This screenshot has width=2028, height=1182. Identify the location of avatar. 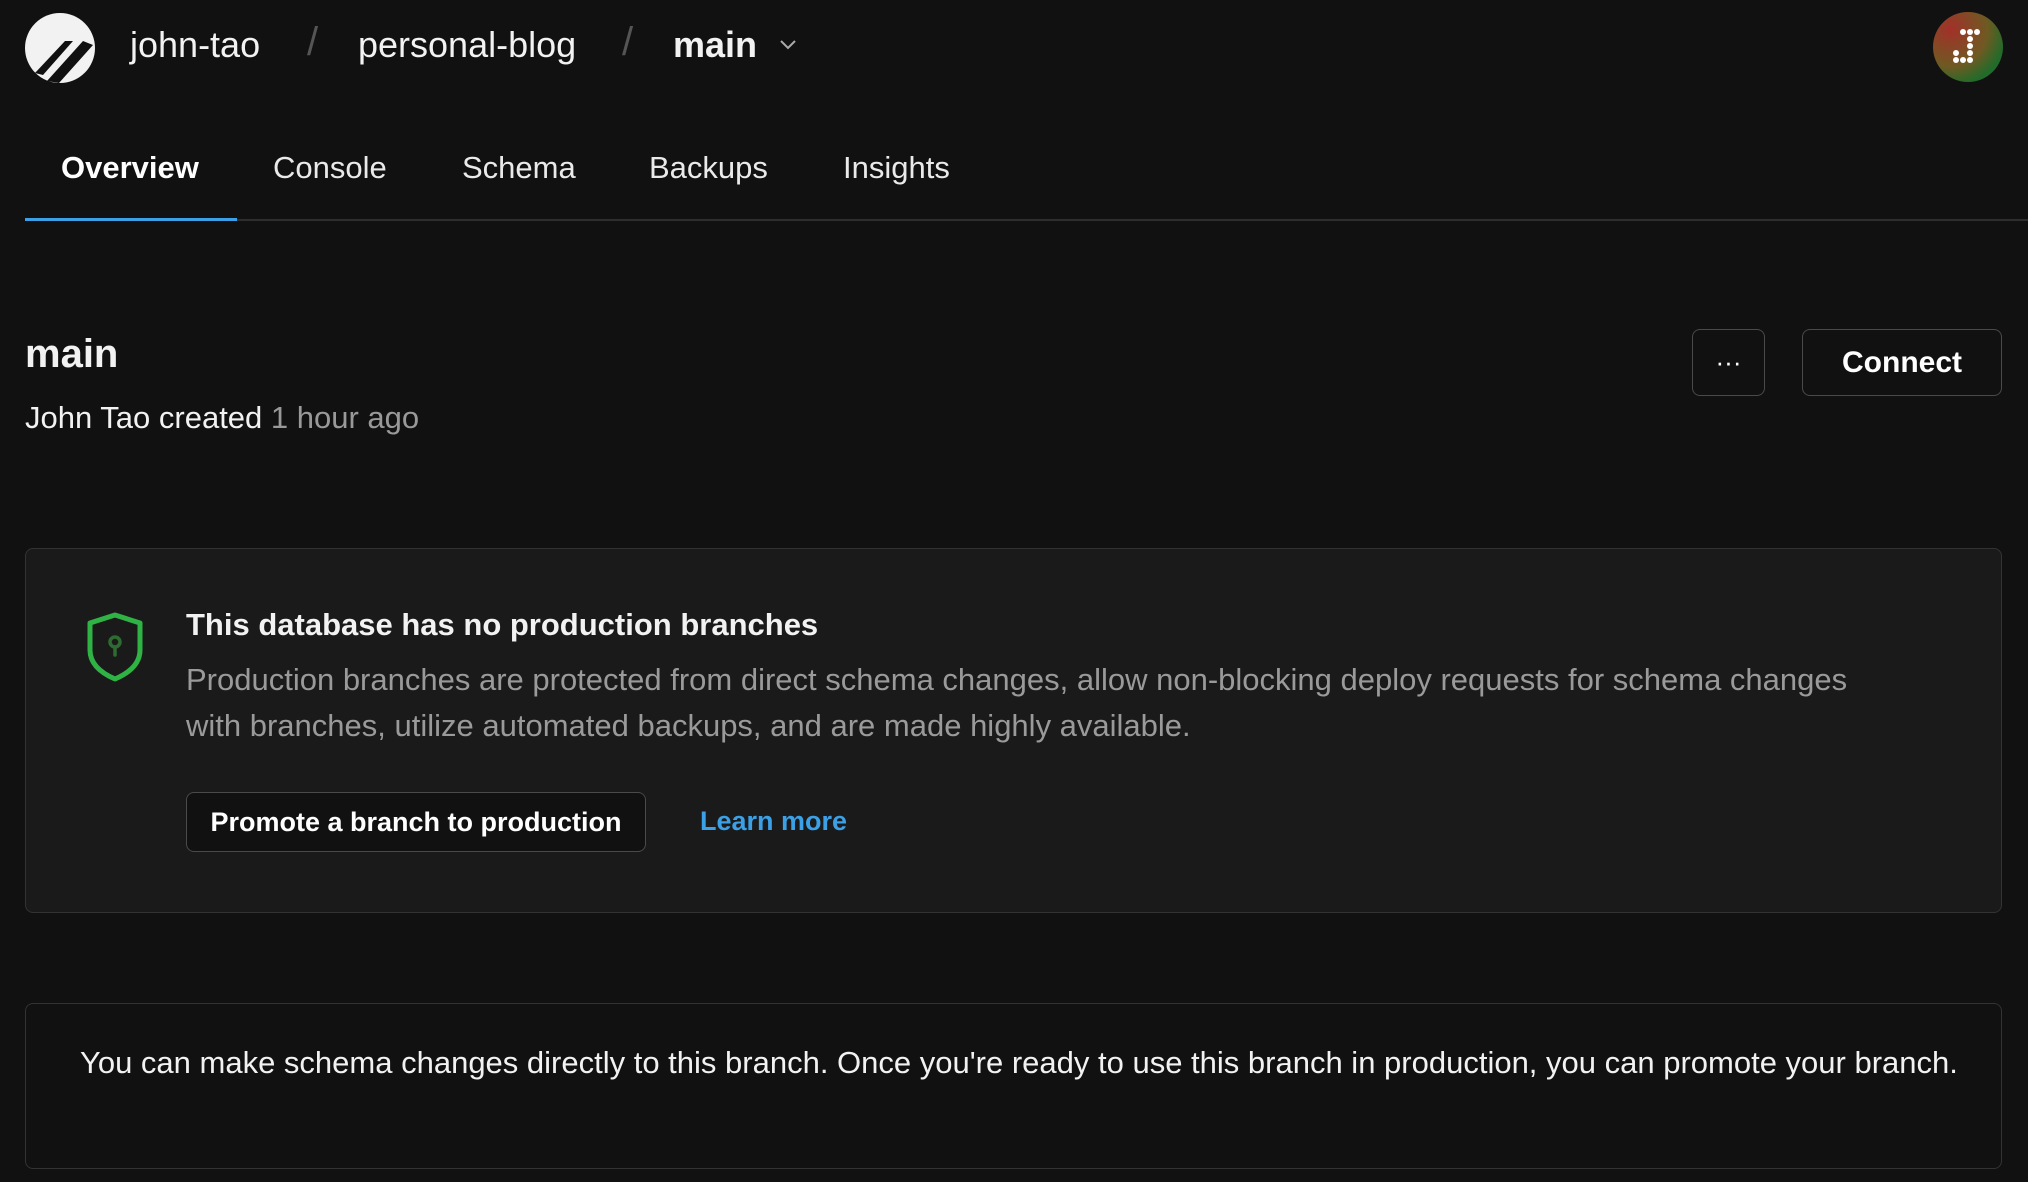
(1968, 47).